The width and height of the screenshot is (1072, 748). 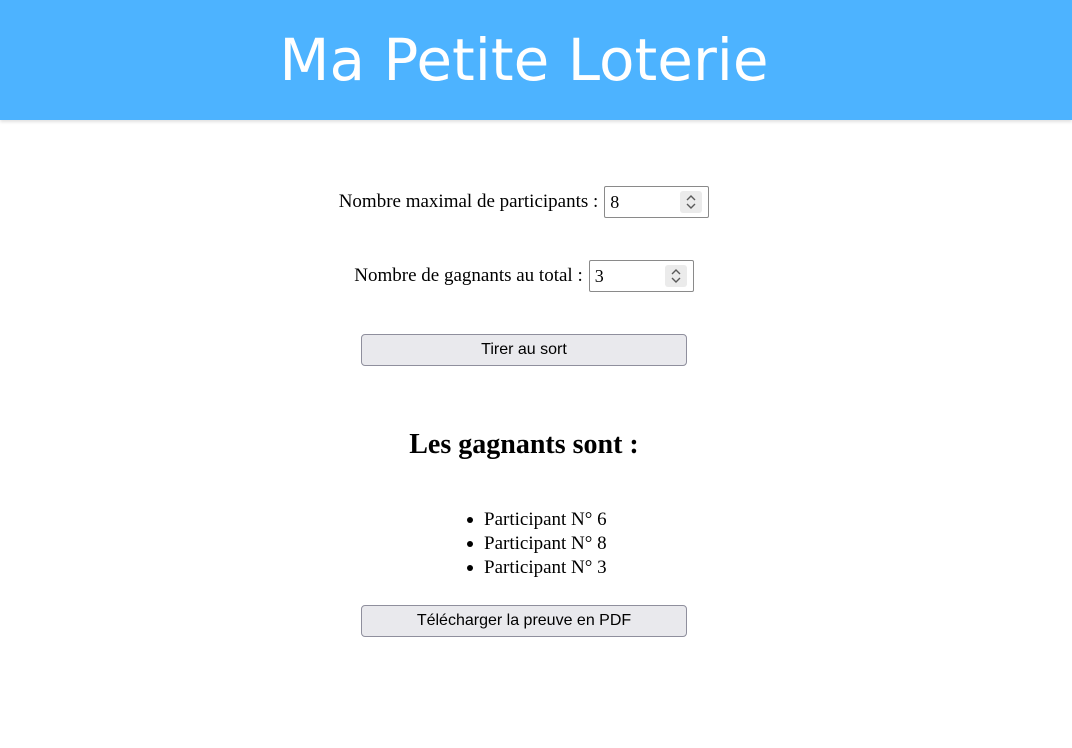 What do you see at coordinates (524, 60) in the screenshot?
I see `app-title: Ma Petite Loterie` at bounding box center [524, 60].